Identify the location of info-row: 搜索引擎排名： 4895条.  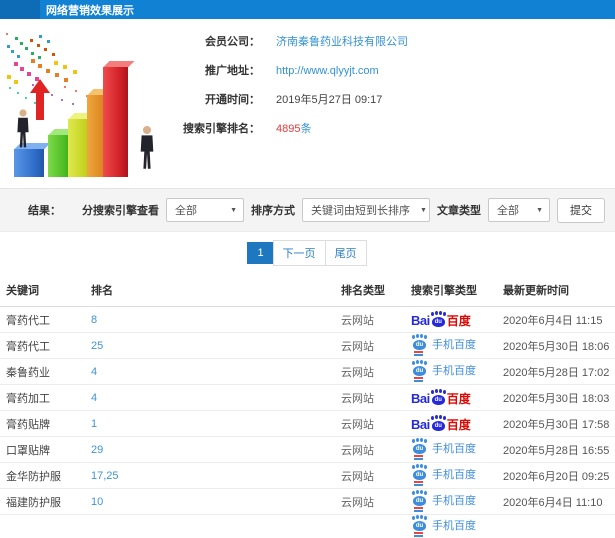
(385, 128).